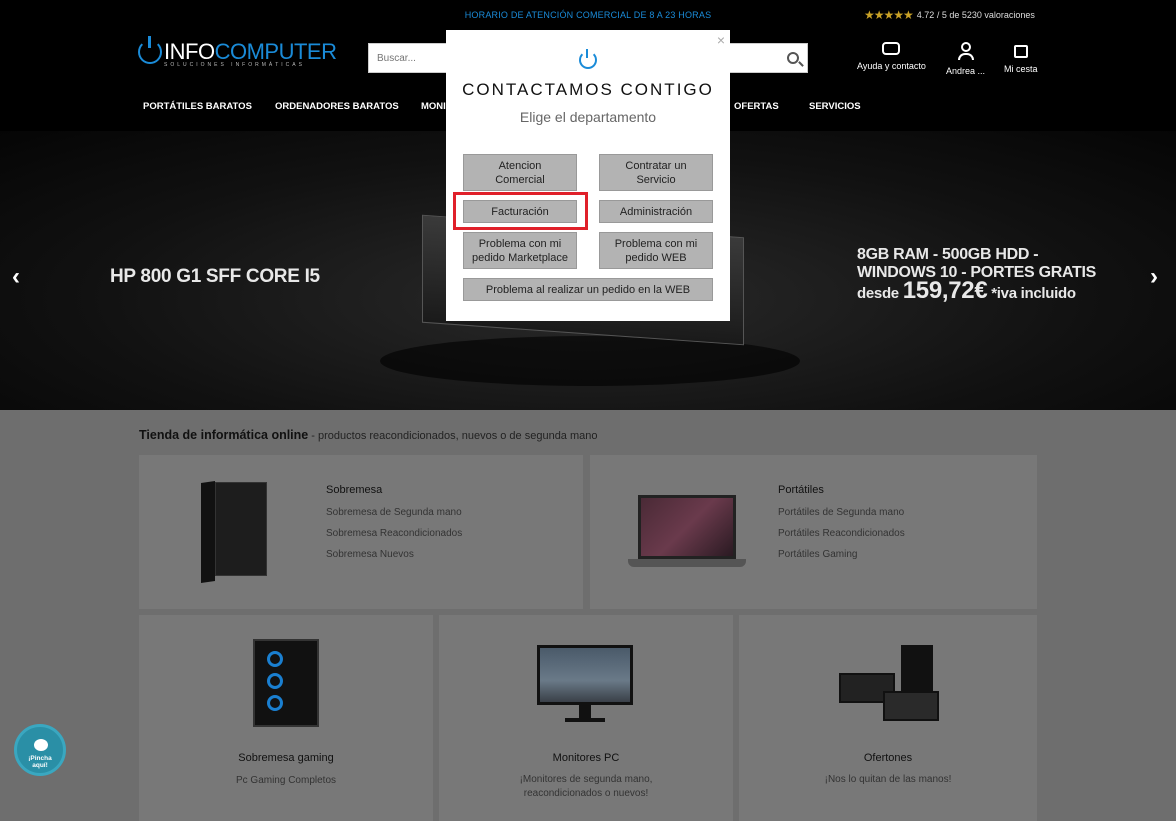  What do you see at coordinates (888, 758) in the screenshot?
I see `card-title: Ofertones` at bounding box center [888, 758].